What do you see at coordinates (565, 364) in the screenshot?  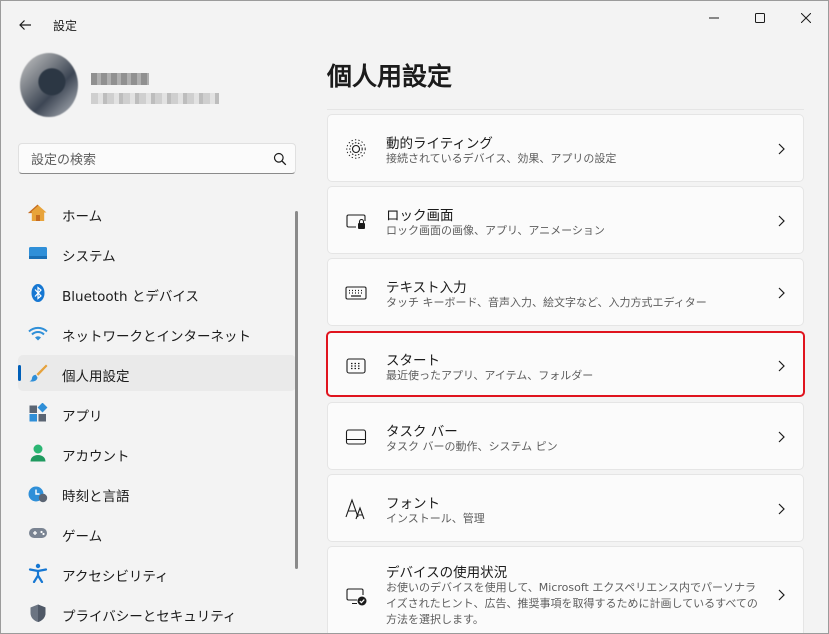 I see `card-start: スタート 最近使ったアプリ、アイテム、フォルダー` at bounding box center [565, 364].